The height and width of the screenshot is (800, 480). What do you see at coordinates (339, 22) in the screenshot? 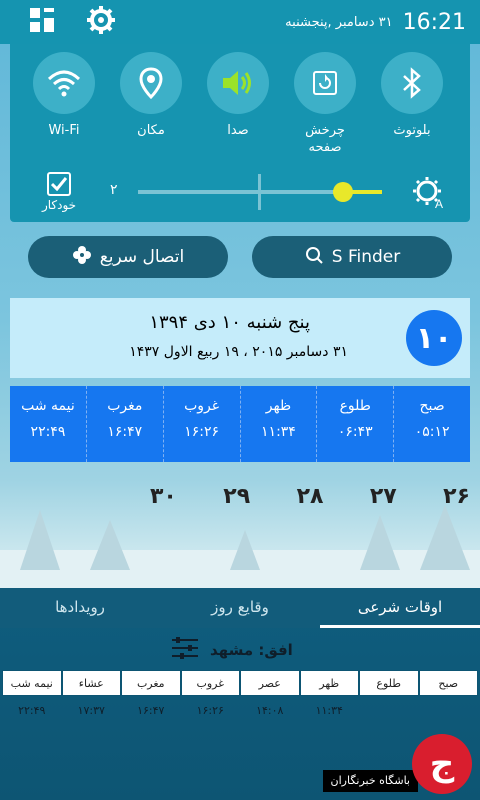
I see `clock-date: ۳۱ دسامبر ,پنجشنبه` at bounding box center [339, 22].